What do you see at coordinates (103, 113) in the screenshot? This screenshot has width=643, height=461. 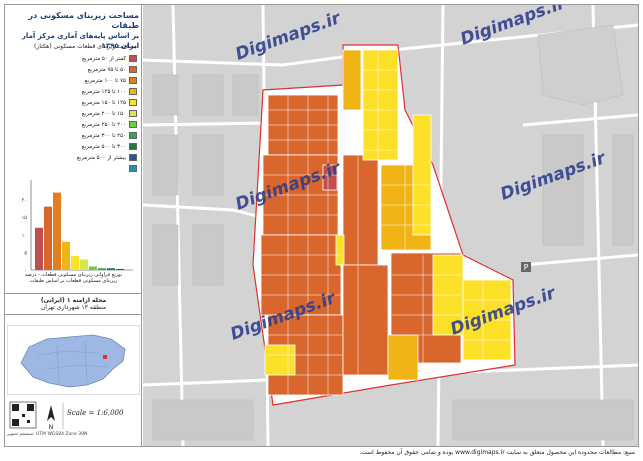 I see `legend-label: ۱۵۰ تا ۲۰۰ مترمربع` at bounding box center [103, 113].